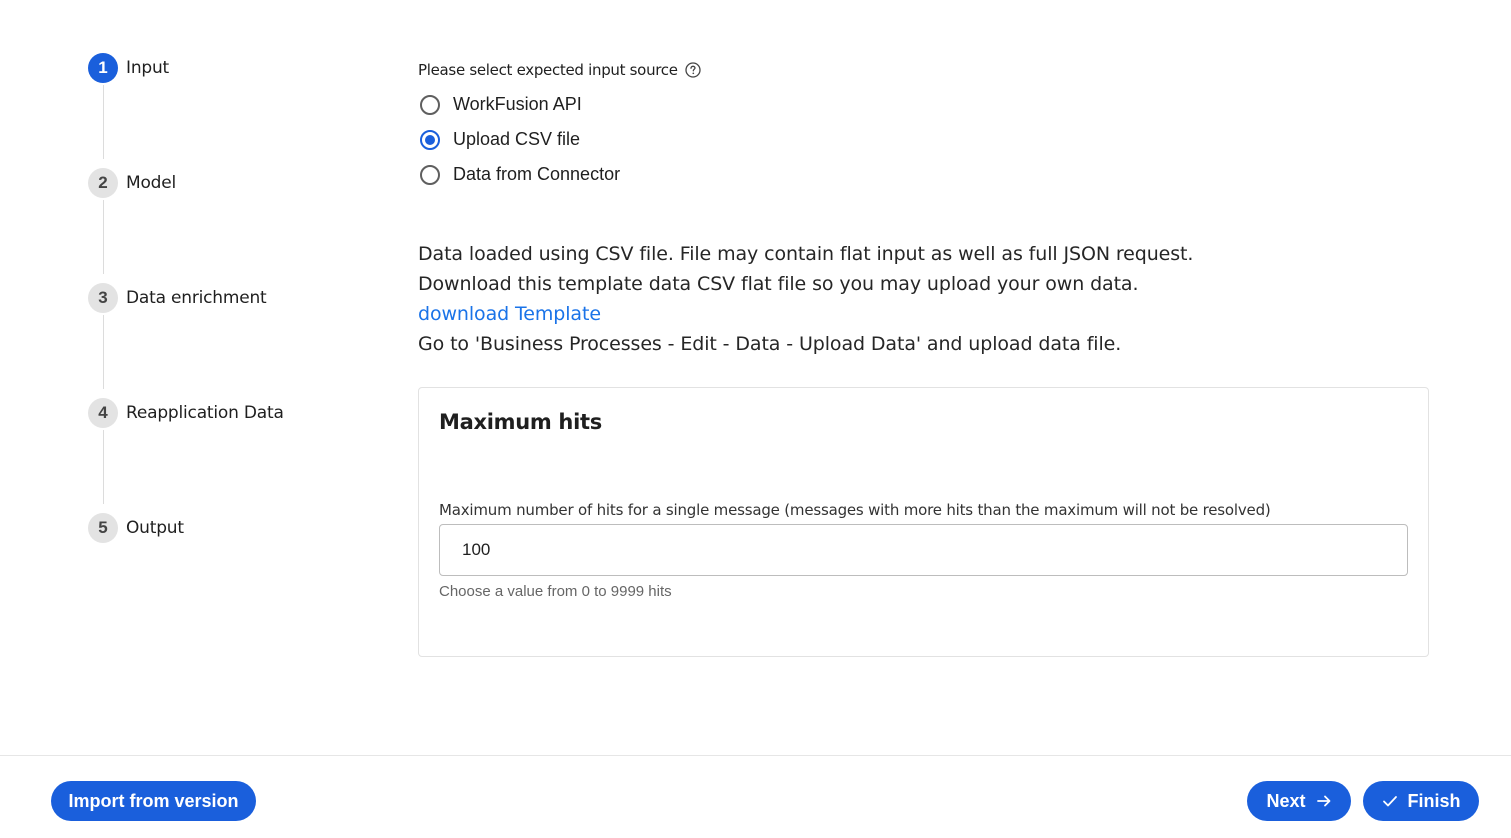 Image resolution: width=1511 pixels, height=838 pixels. What do you see at coordinates (196, 298) in the screenshot?
I see `step-label: Data enrichment` at bounding box center [196, 298].